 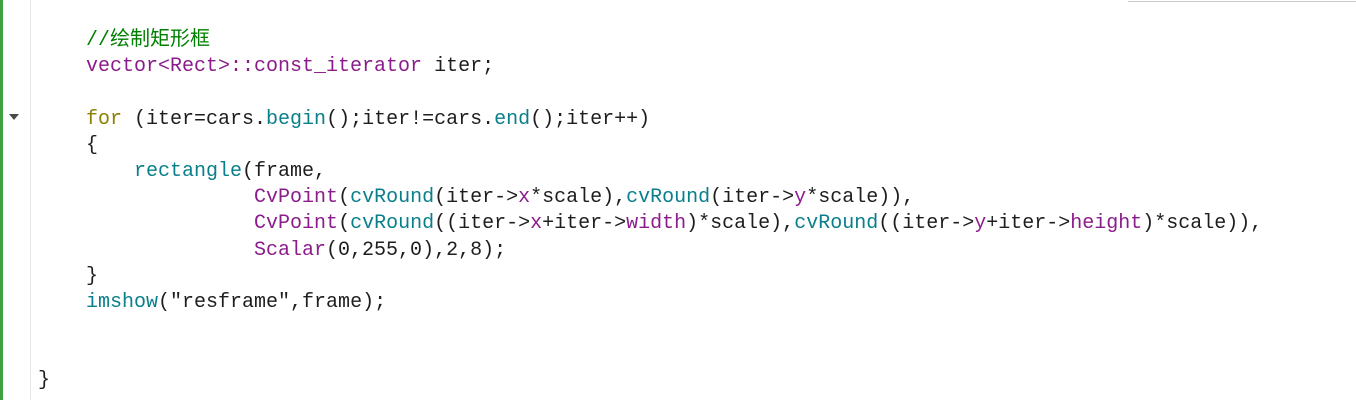 I want to click on plain-token: ();iter++), so click(x=590, y=119).